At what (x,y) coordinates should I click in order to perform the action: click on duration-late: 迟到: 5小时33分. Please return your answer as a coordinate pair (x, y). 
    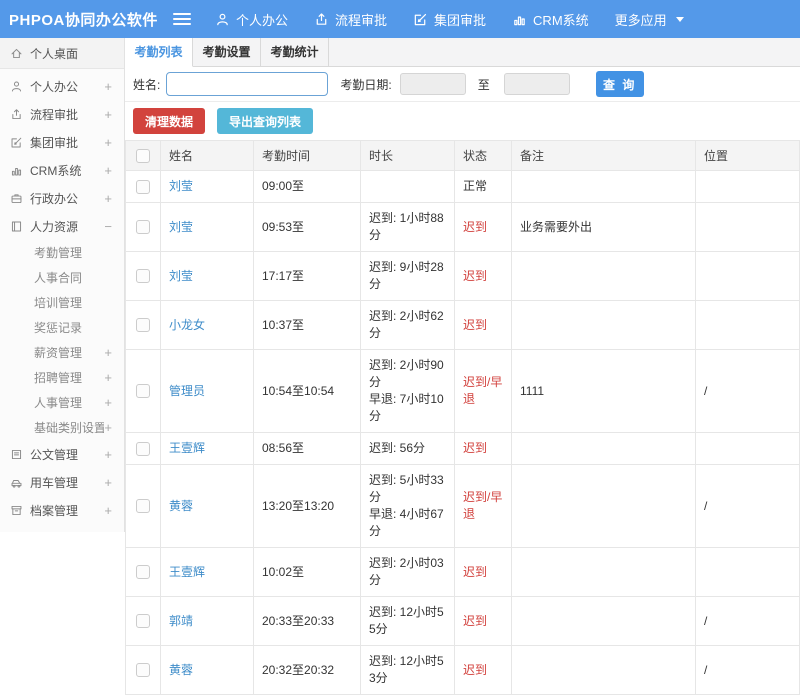
    Looking at the image, I should click on (406, 488).